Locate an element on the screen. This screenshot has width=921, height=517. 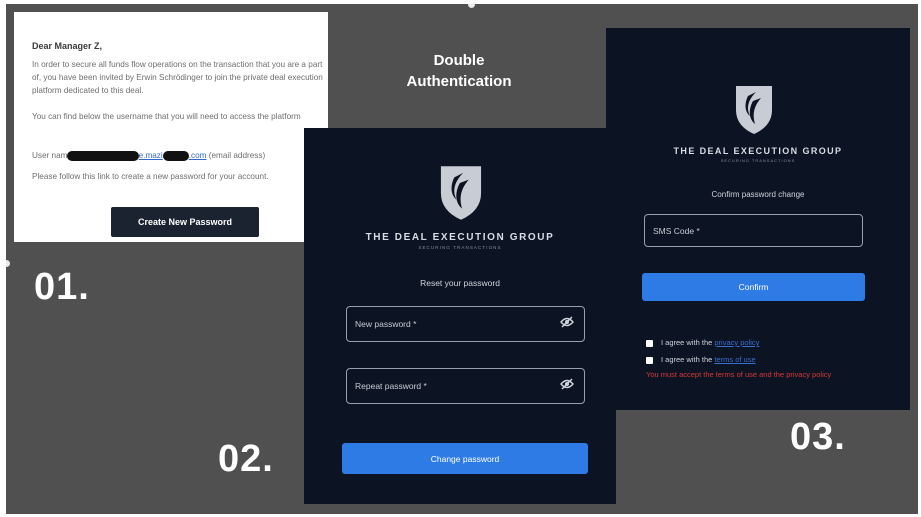
step-label-02: 02. is located at coordinates (246, 459).